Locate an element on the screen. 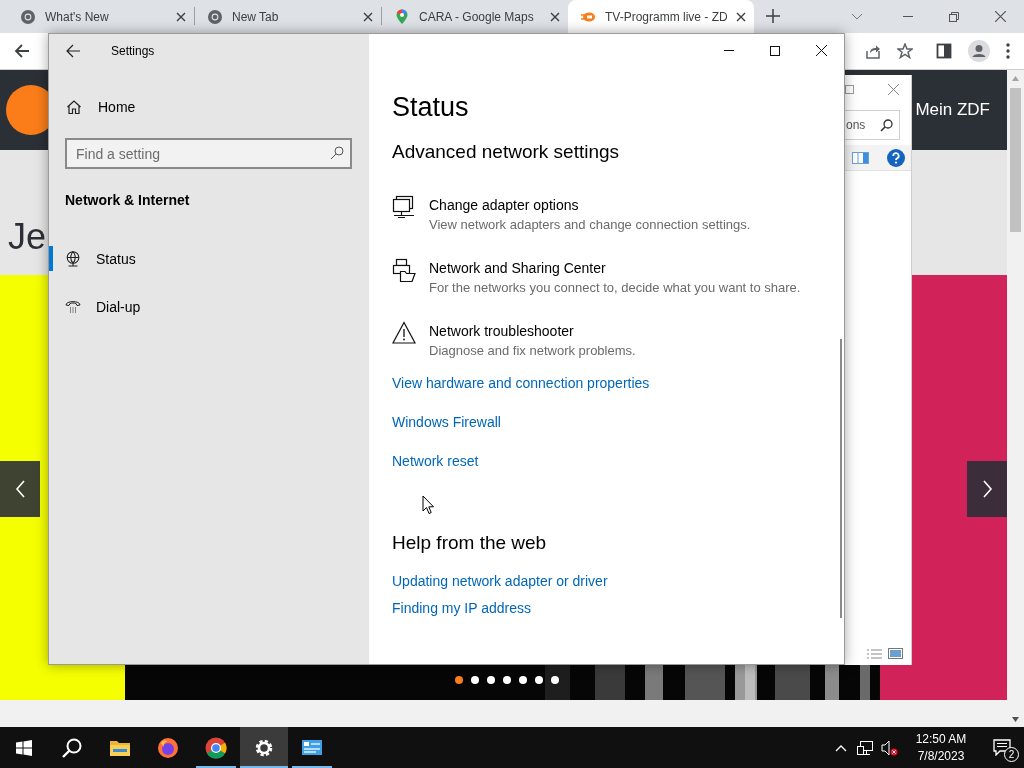 This screenshot has width=1024, height=768. clock: 12:50 AM 7/8/2023 is located at coordinates (941, 747).